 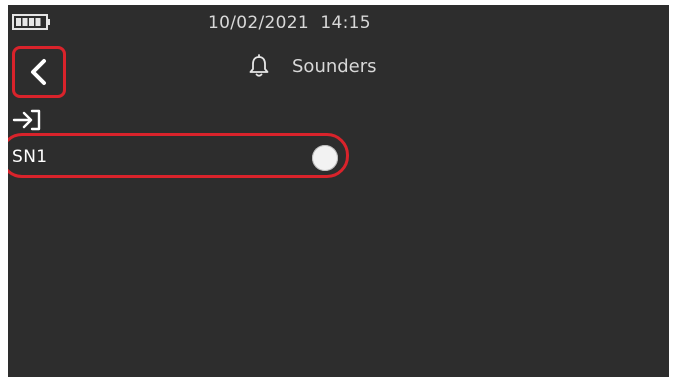 I want to click on enter-arrow-icon, so click(x=27, y=120).